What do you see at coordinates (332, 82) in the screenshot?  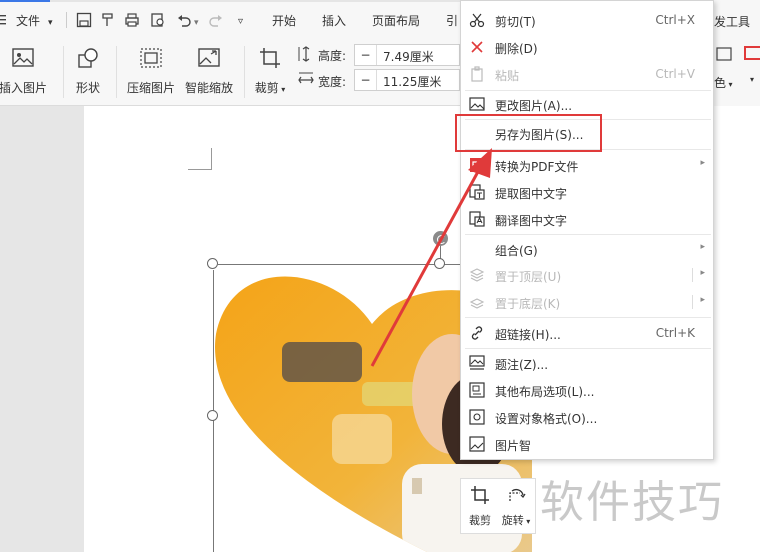 I see `width-label: 宽度:` at bounding box center [332, 82].